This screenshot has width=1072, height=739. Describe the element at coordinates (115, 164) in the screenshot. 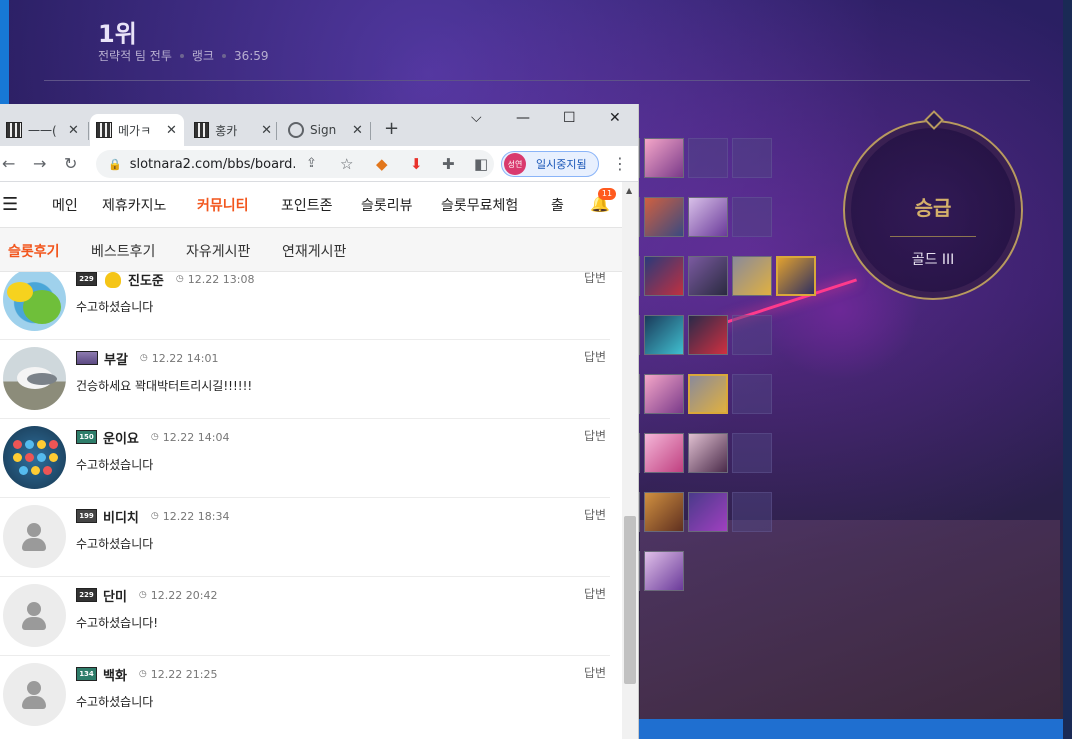

I see `lock-icon: 🔒` at that location.